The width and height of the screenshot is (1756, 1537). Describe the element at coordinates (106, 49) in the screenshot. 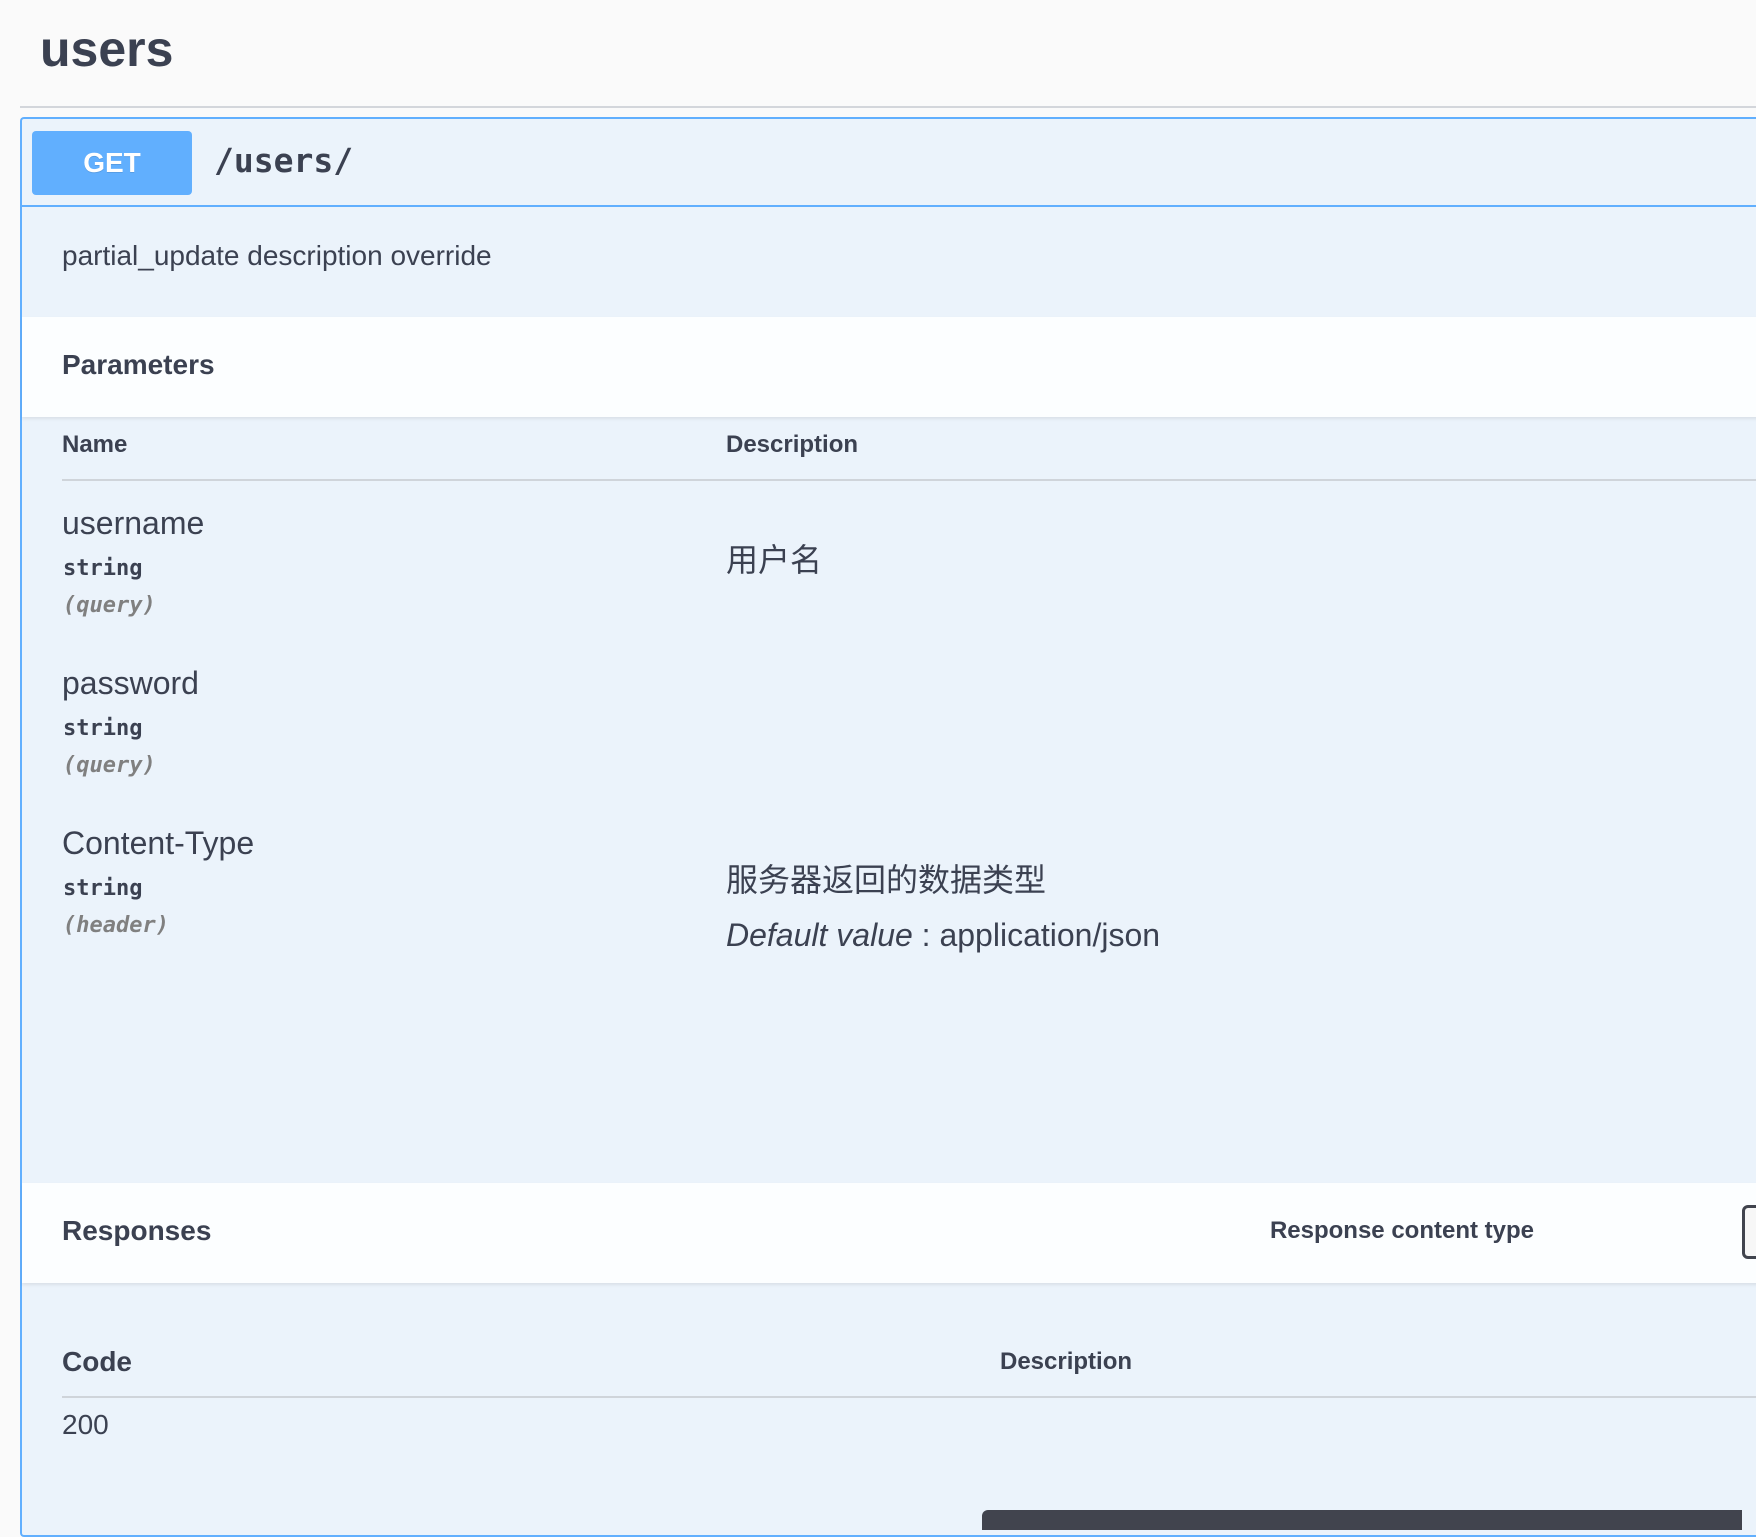

I see `tag-title: users` at that location.